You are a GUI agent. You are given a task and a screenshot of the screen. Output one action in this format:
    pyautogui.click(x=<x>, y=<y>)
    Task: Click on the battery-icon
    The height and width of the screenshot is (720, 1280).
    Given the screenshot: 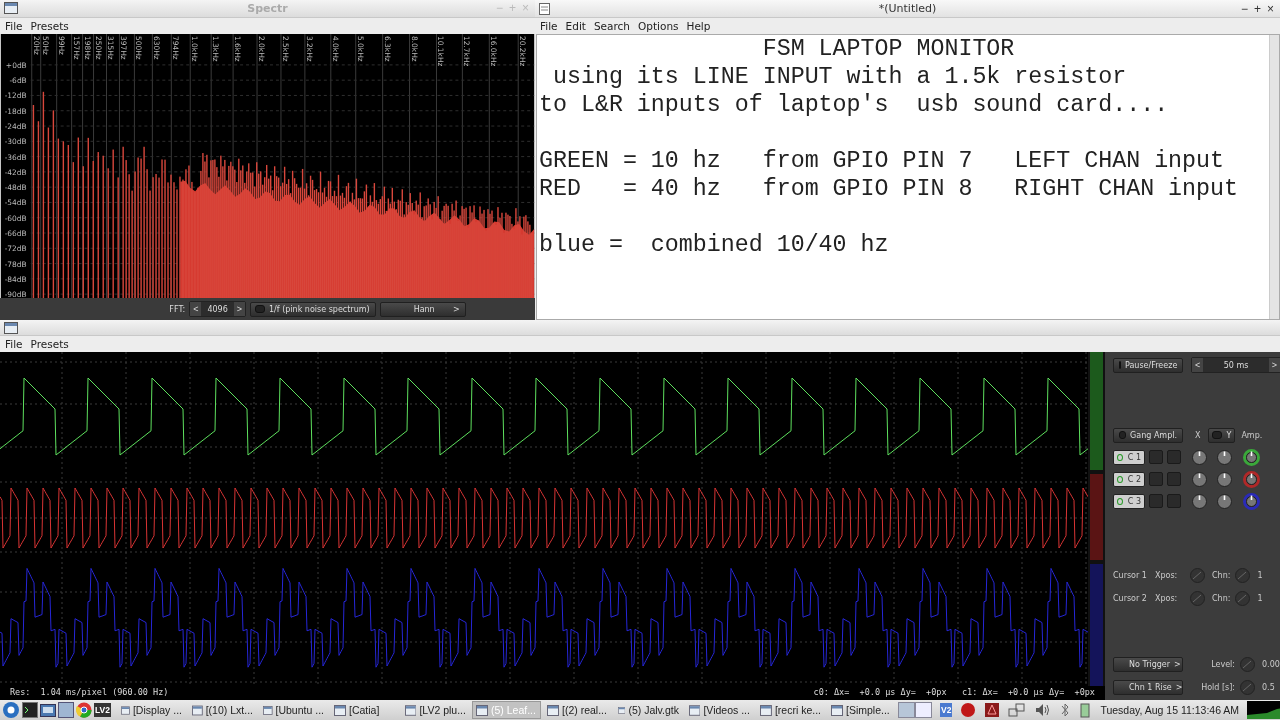 What is the action you would take?
    pyautogui.click(x=1085, y=710)
    